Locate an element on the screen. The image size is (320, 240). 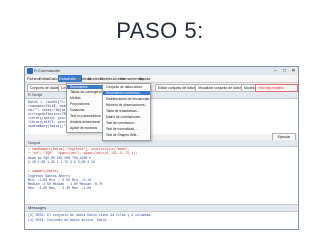
view-dataset-button: Visualizar conjunto de datos is located at coordinates (220, 88).